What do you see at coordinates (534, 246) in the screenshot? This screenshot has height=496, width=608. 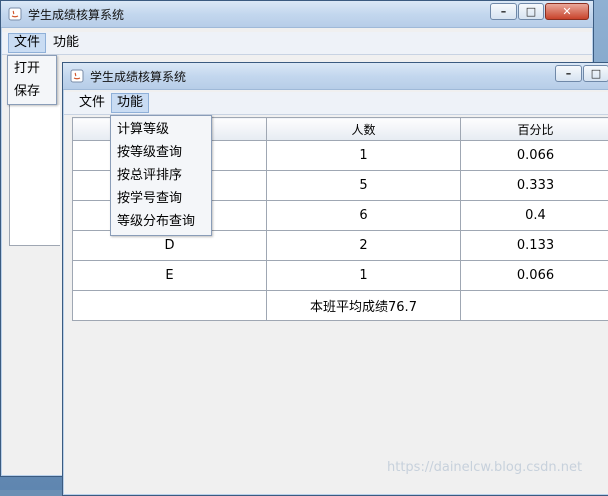 I see `table-cell: 0.133` at bounding box center [534, 246].